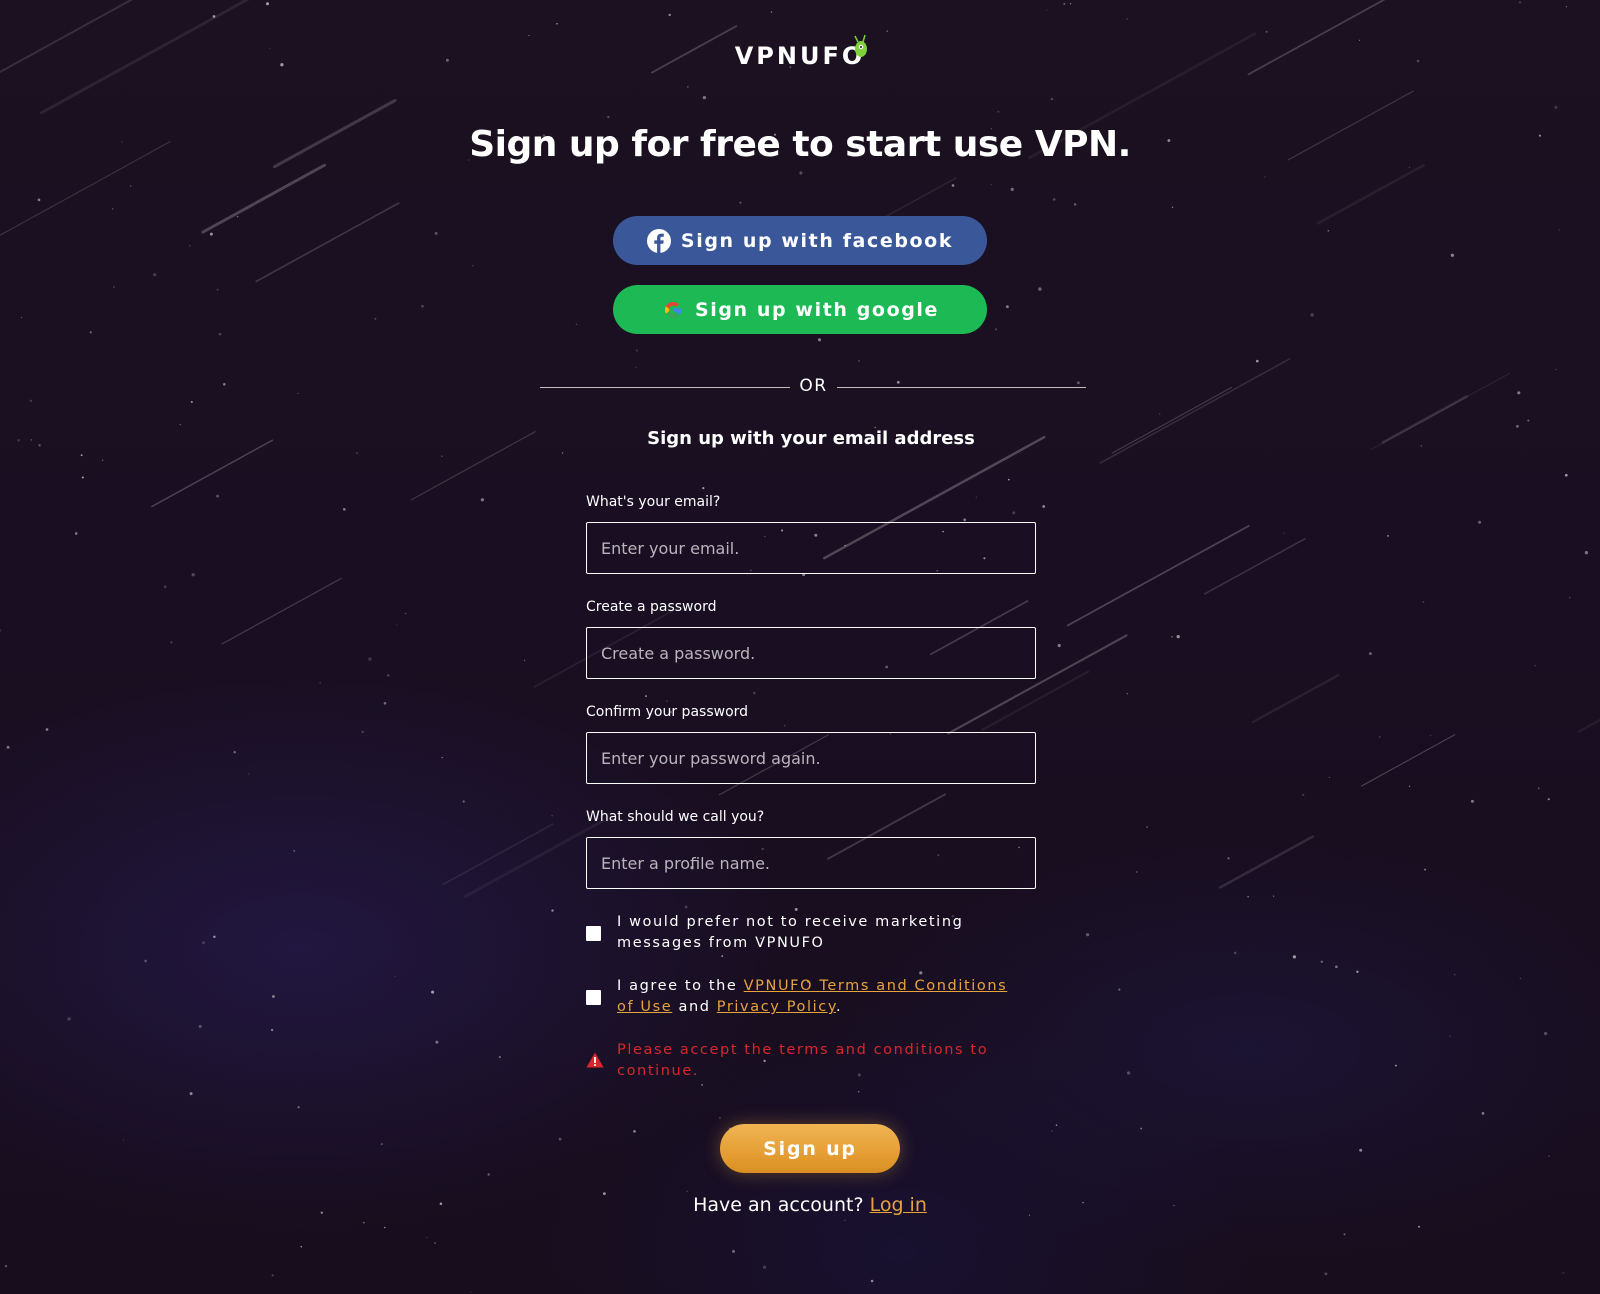 This screenshot has width=1600, height=1294. Describe the element at coordinates (817, 240) in the screenshot. I see `facebook-signup-label: Sign up with facebook` at that location.